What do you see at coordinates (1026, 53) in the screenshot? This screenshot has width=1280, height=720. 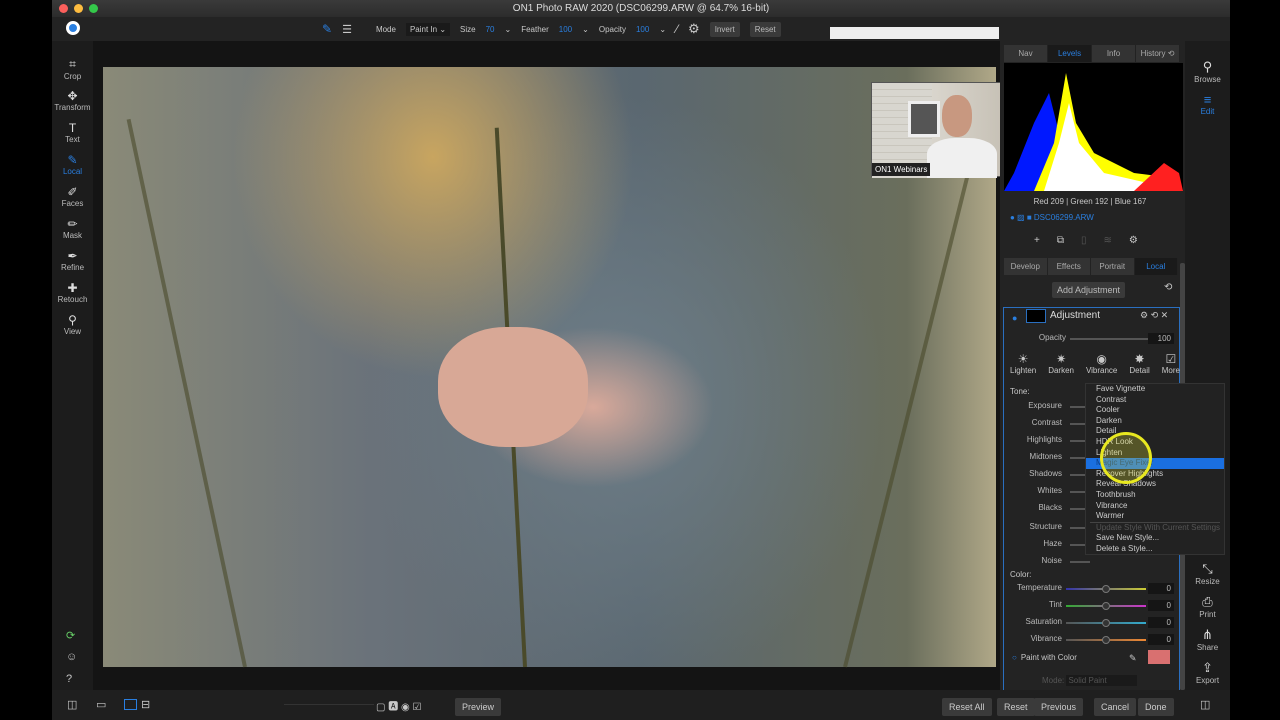 I see `tab-0: Nav` at bounding box center [1026, 53].